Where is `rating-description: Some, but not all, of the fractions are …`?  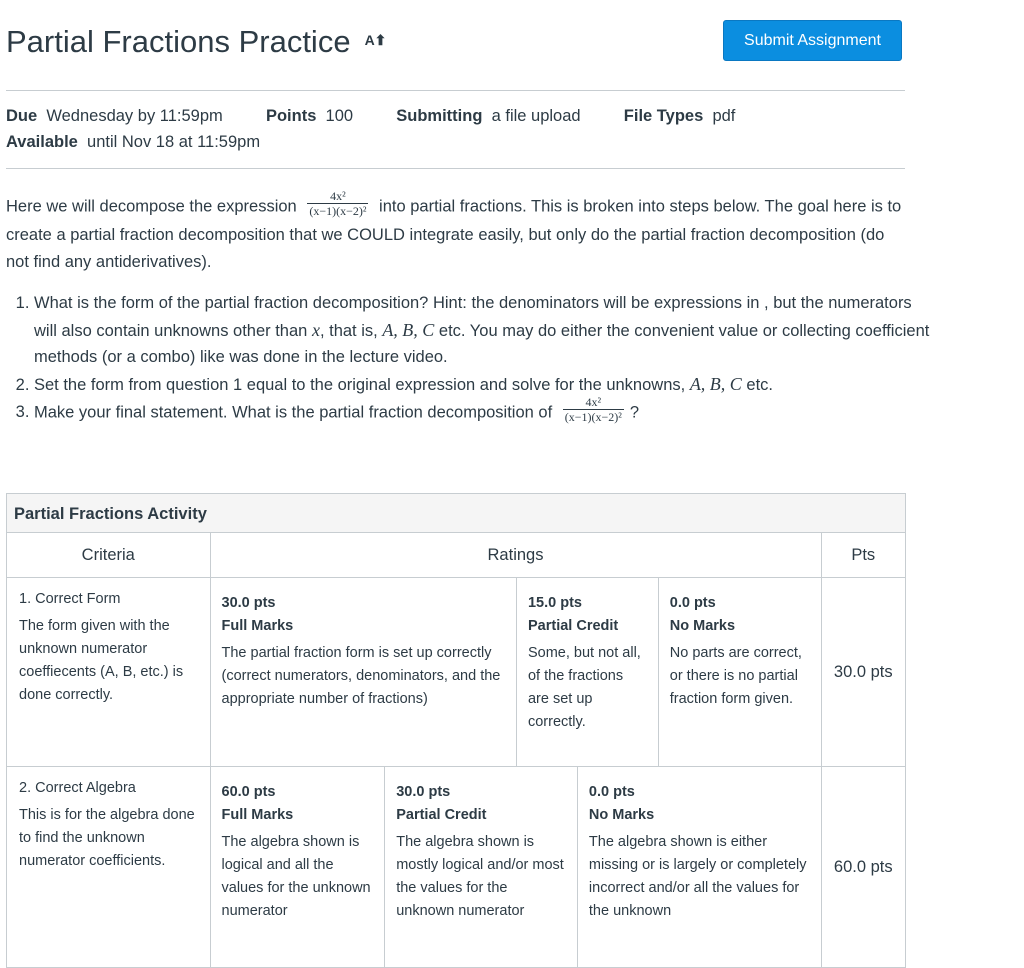 rating-description: Some, but not all, of the fractions are … is located at coordinates (584, 687).